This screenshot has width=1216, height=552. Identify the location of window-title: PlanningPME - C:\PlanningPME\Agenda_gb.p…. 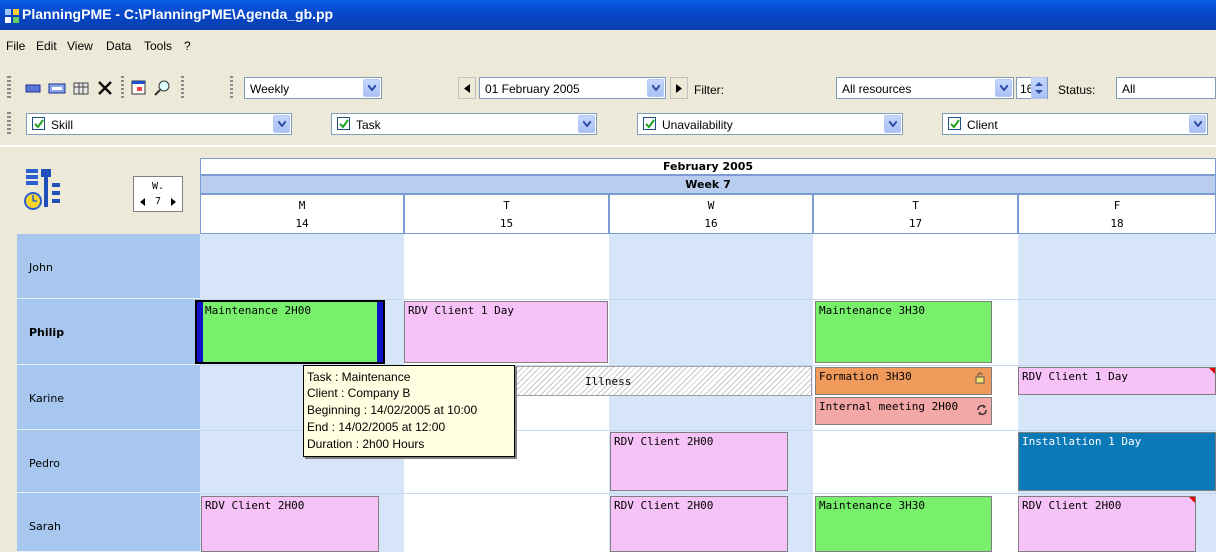
(178, 14).